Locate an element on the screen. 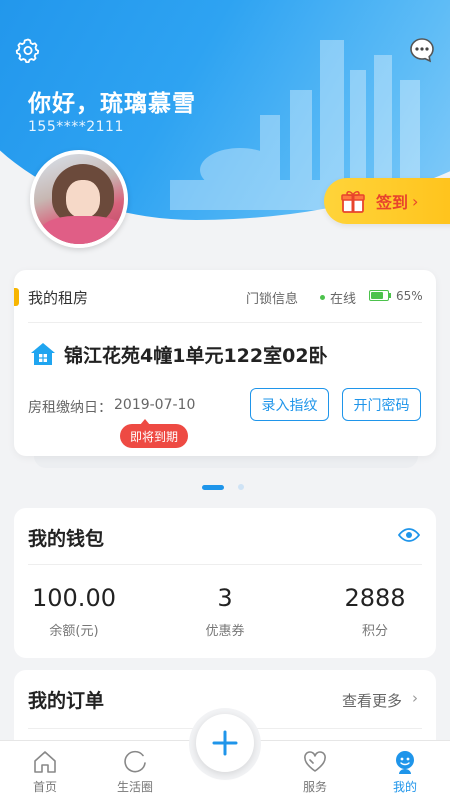 The height and width of the screenshot is (800, 450). gear-icon is located at coordinates (27, 50).